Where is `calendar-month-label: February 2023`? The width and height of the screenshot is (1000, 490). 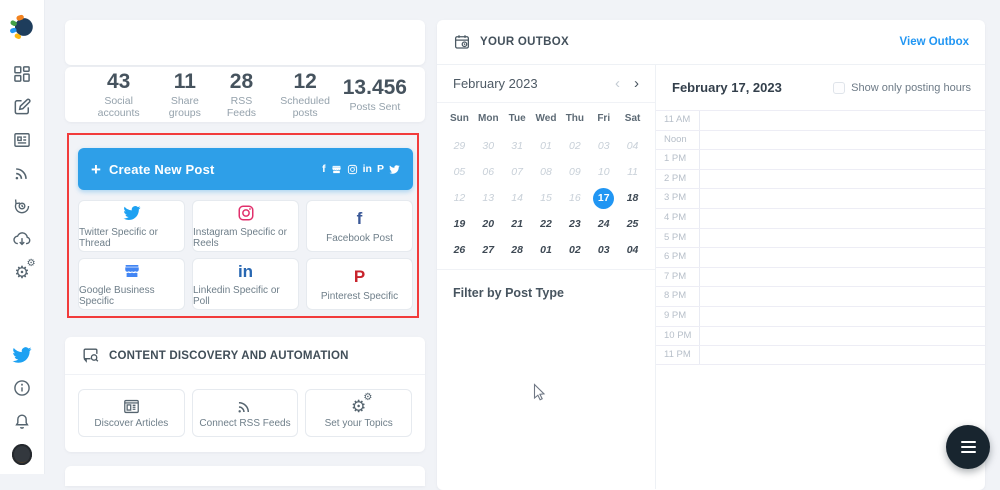
calendar-month-label: February 2023 is located at coordinates (495, 83).